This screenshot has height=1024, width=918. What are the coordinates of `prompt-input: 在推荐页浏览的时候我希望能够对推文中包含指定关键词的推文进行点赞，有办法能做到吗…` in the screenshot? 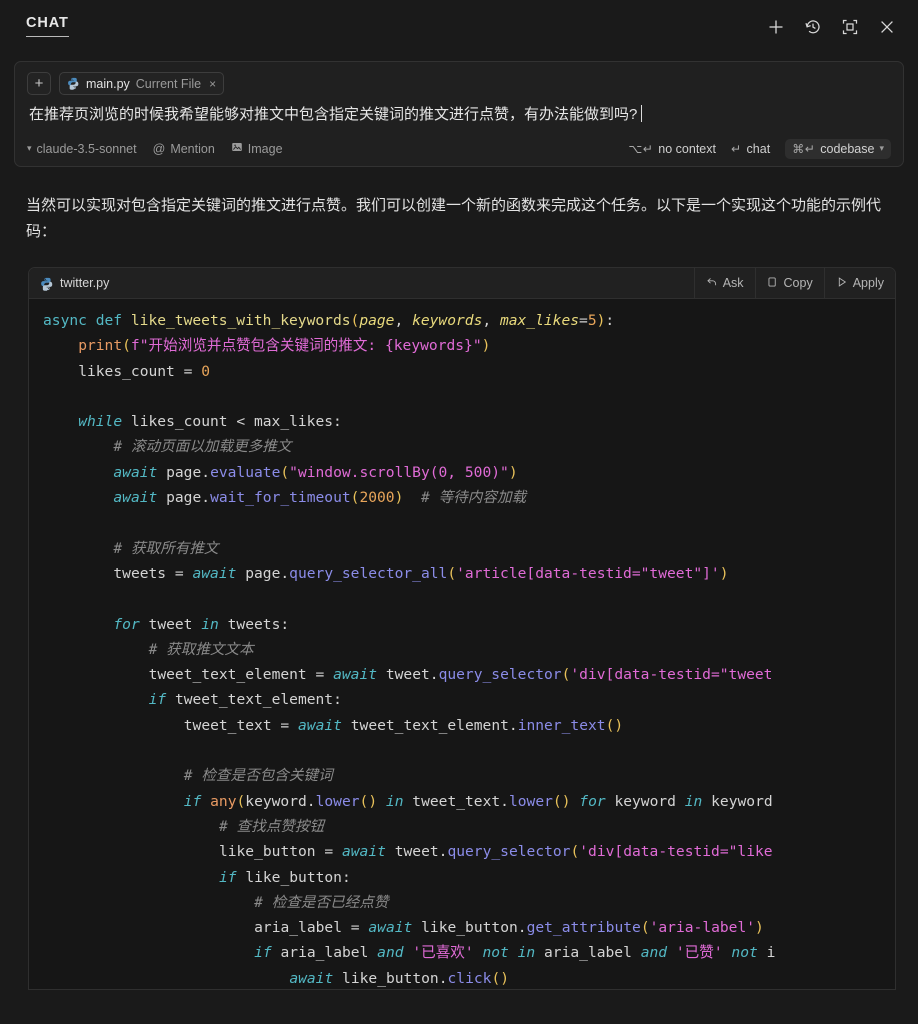 It's located at (459, 116).